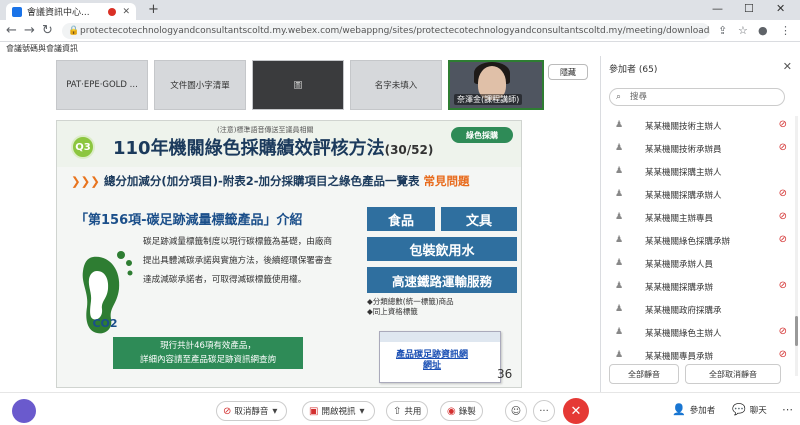 The width and height of the screenshot is (800, 425). Describe the element at coordinates (700, 263) in the screenshot. I see `participant-row: ♟ 某某機關承辦人員` at that location.